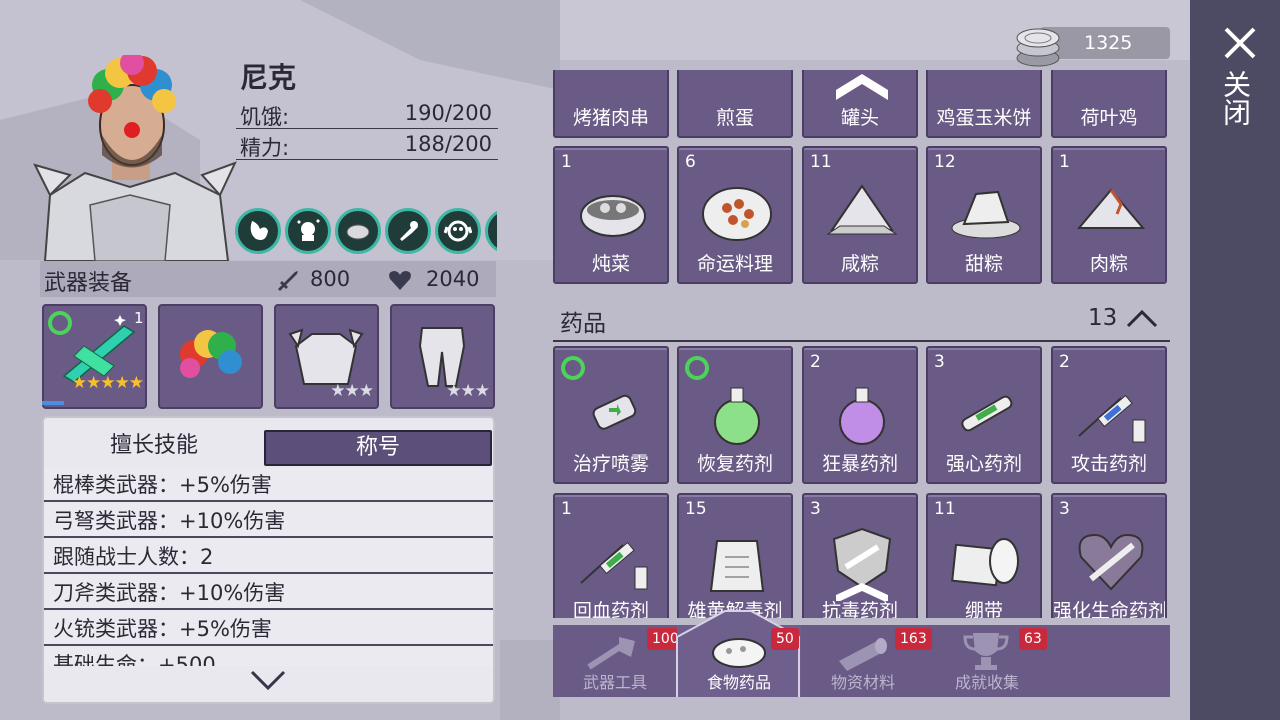 The image size is (1280, 720). What do you see at coordinates (611, 104) in the screenshot?
I see `item-slot: 烤猪肉串` at bounding box center [611, 104].